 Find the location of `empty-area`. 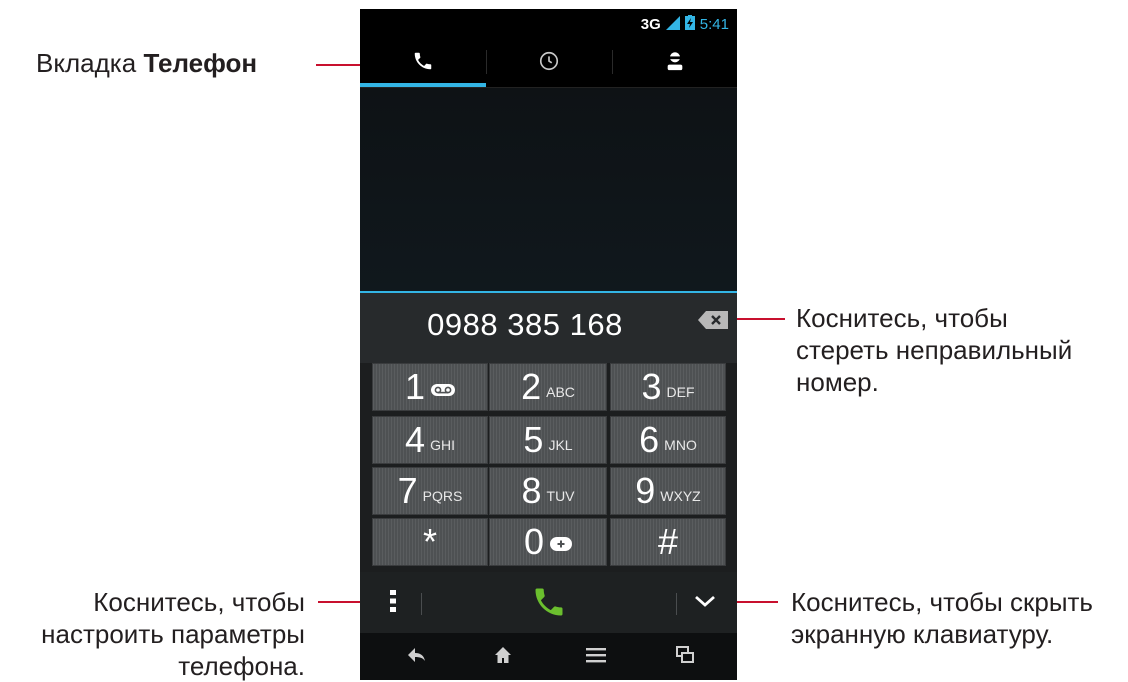

empty-area is located at coordinates (548, 189).